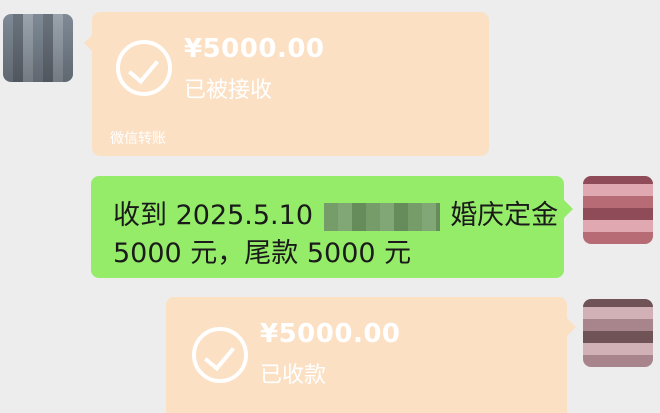 The image size is (660, 413). I want to click on transfer-status: 已收款, so click(293, 375).